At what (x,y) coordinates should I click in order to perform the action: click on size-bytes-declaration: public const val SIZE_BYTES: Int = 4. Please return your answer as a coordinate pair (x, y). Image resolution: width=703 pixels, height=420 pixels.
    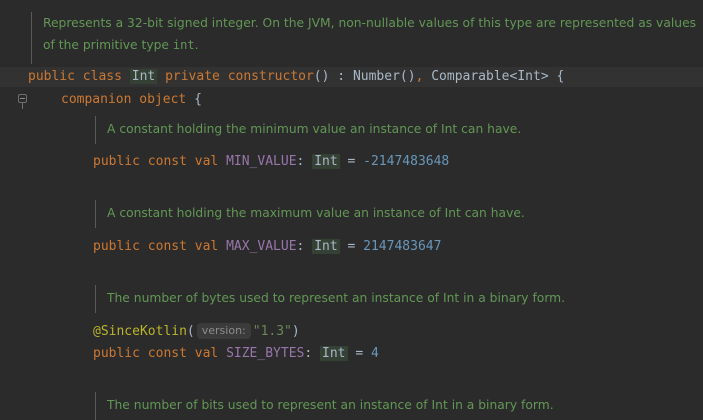
    Looking at the image, I should click on (236, 354).